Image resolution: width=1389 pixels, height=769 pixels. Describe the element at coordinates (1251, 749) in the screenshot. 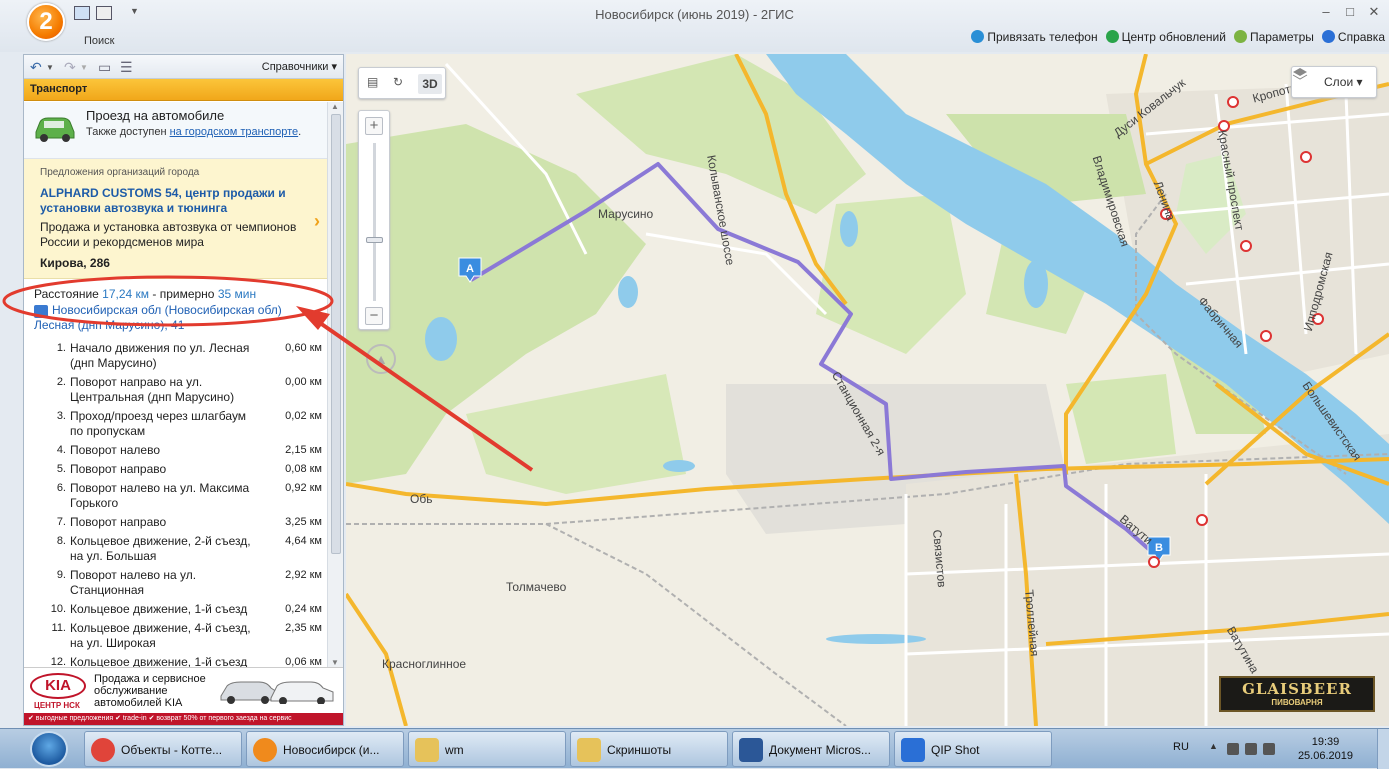

I see `battery-icon` at that location.